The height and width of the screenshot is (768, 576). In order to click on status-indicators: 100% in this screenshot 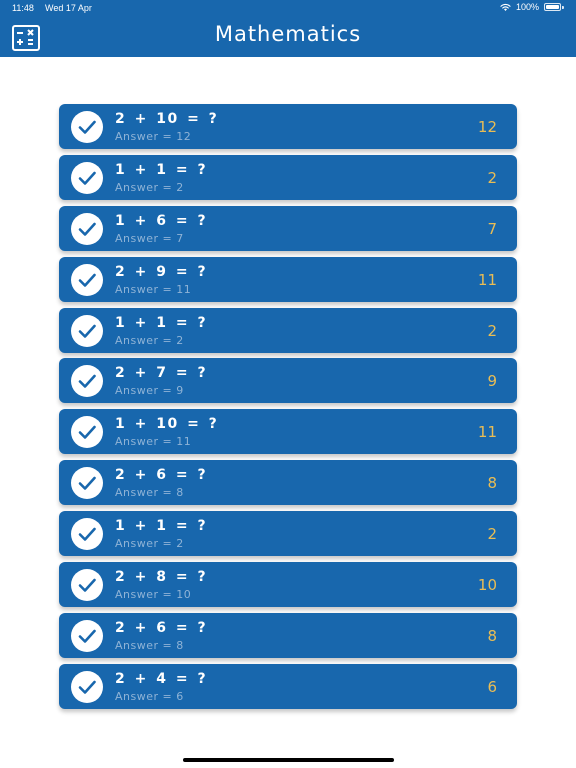, I will do `click(532, 7)`.